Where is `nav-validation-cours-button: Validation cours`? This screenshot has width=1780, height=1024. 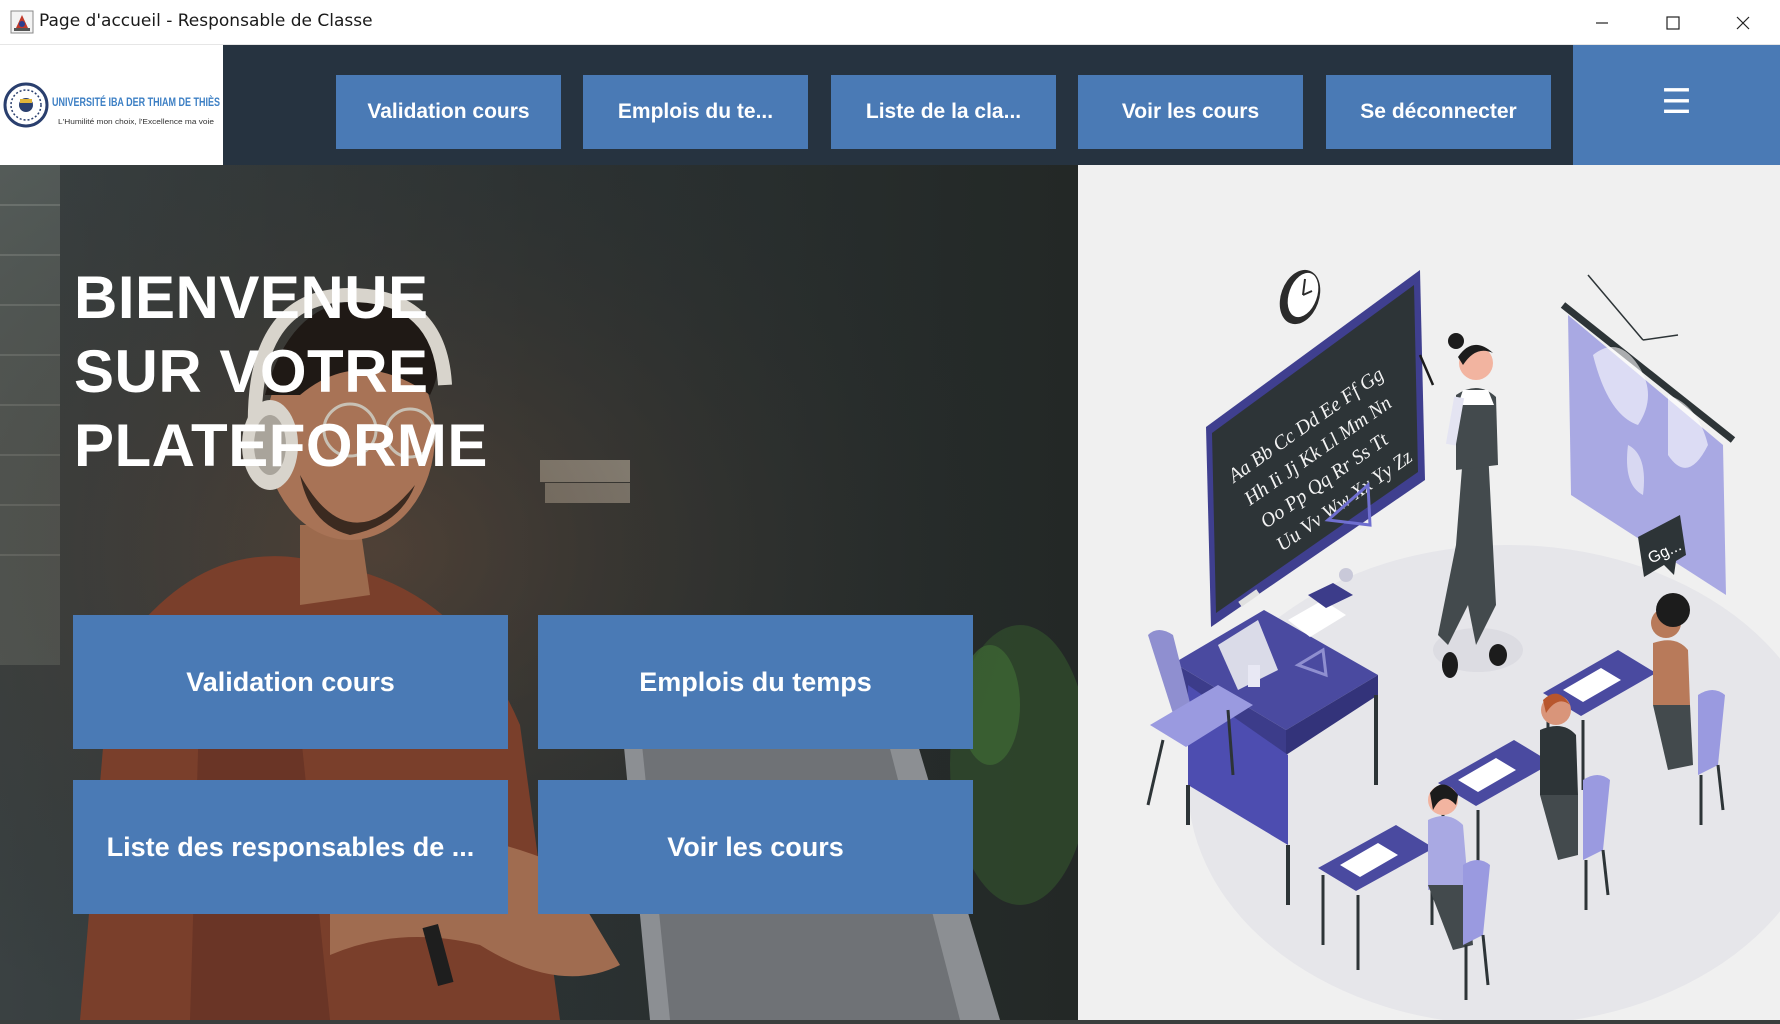
nav-validation-cours-button: Validation cours is located at coordinates (448, 112).